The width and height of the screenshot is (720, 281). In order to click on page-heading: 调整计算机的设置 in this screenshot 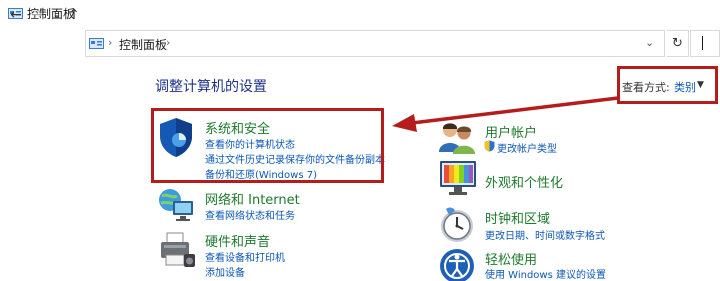, I will do `click(211, 87)`.